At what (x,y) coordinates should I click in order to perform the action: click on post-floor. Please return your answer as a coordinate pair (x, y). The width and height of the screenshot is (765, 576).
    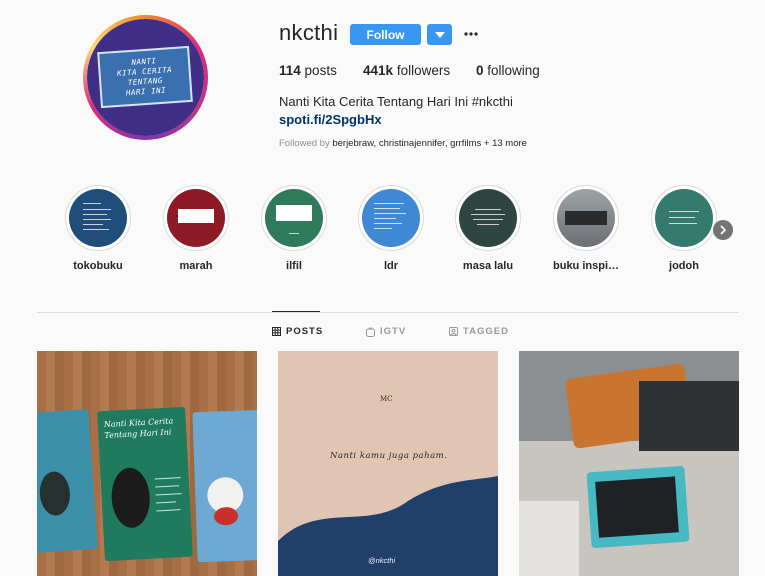
    Looking at the image, I should click on (549, 538).